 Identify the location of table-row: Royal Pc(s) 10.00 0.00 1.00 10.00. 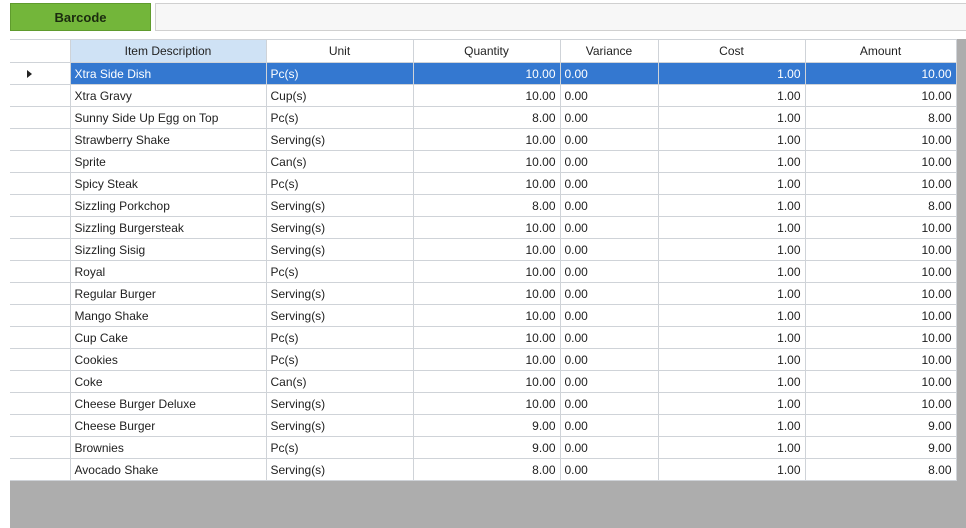
(483, 271).